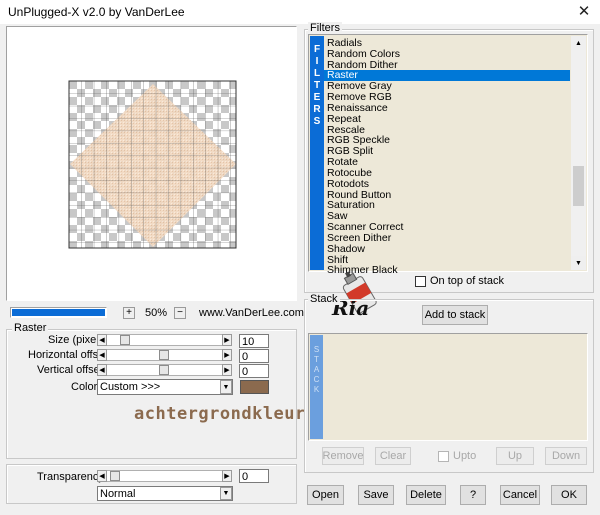 The width and height of the screenshot is (600, 515). Describe the element at coordinates (467, 281) in the screenshot. I see `on-top-of-stack-label: On top of stack` at that location.